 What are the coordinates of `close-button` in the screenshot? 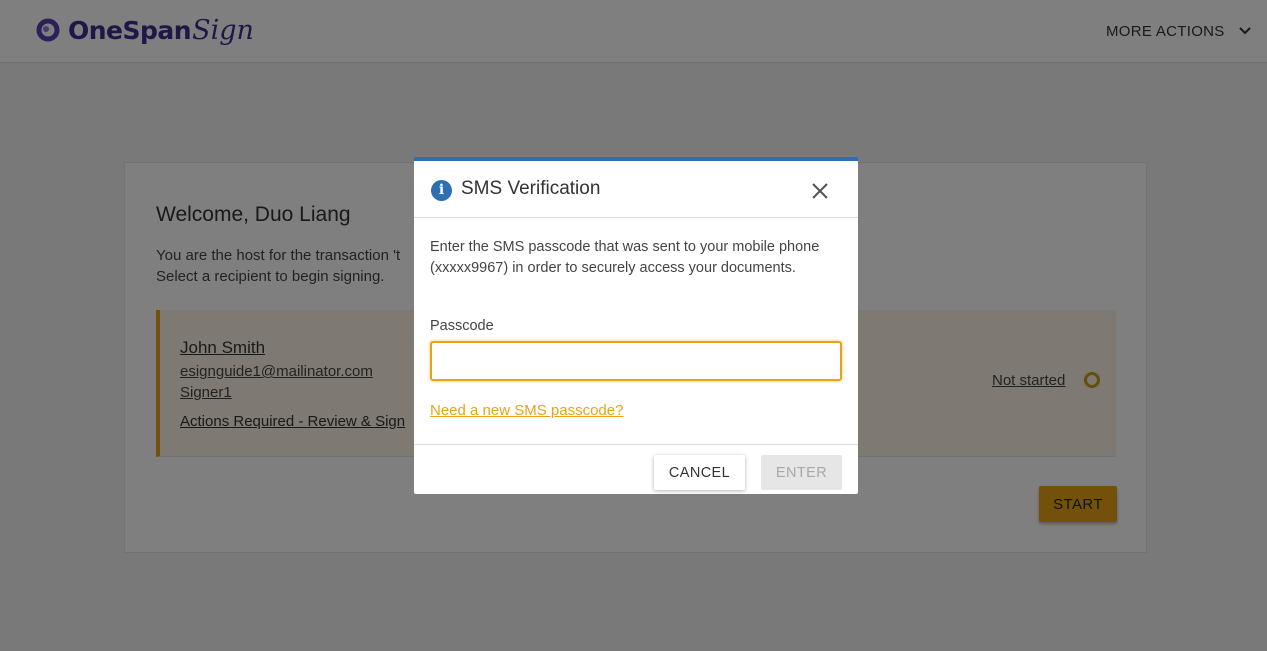 It's located at (820, 191).